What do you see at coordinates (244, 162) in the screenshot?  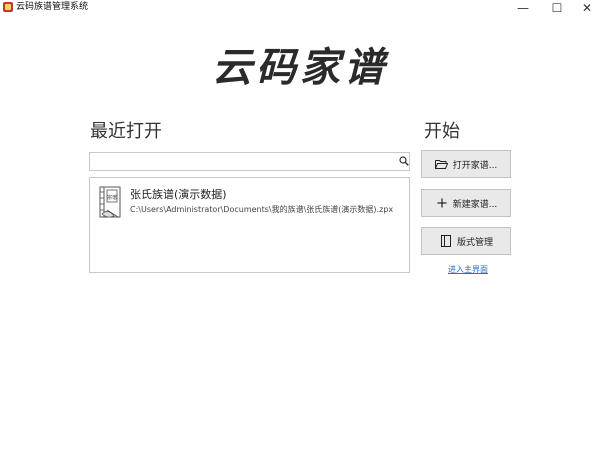 I see `search-input` at bounding box center [244, 162].